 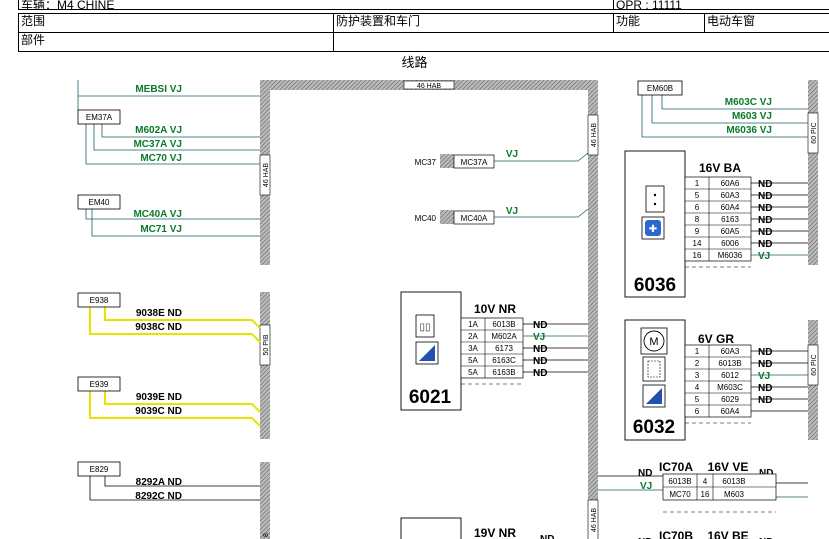 I want to click on connector-box-label: EM60B, so click(x=660, y=88).